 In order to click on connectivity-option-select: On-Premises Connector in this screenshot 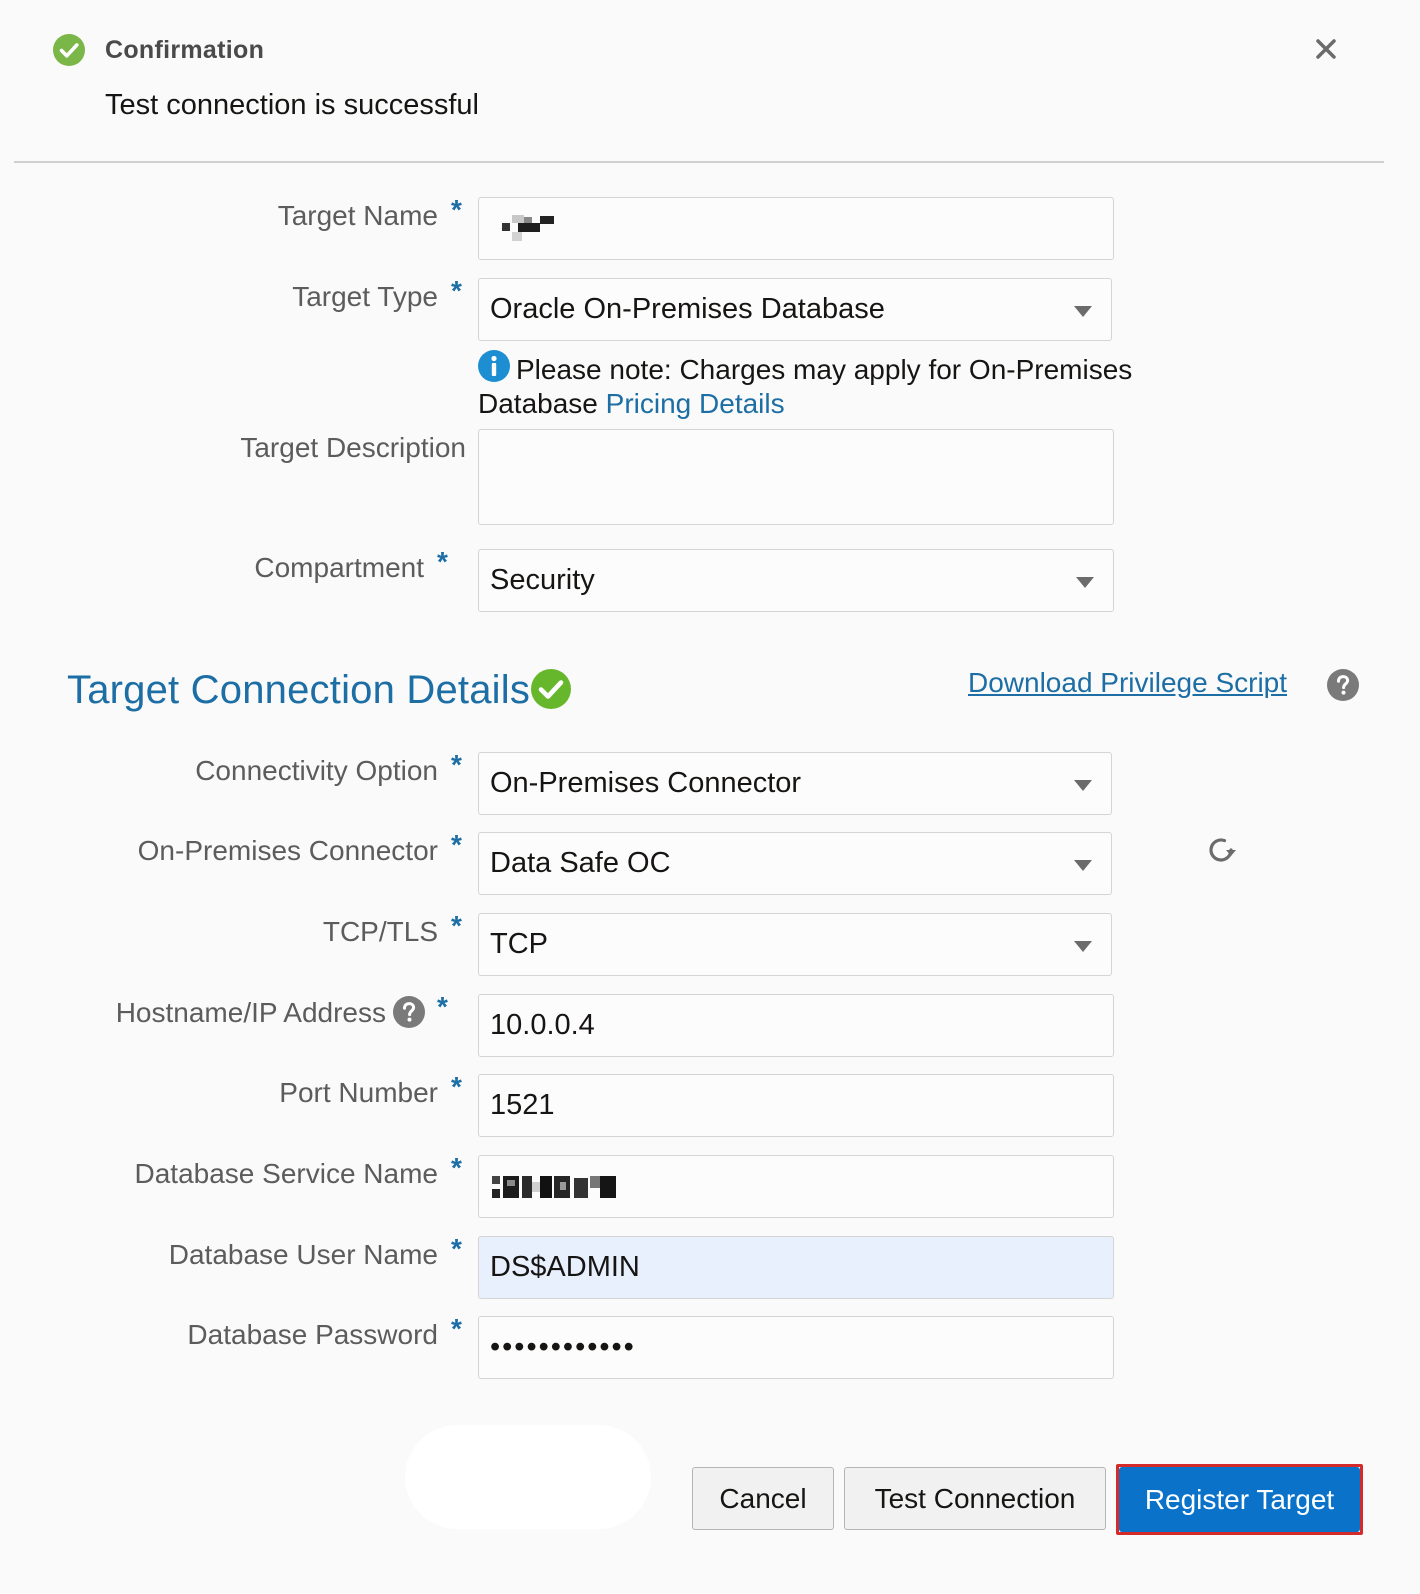, I will do `click(795, 783)`.